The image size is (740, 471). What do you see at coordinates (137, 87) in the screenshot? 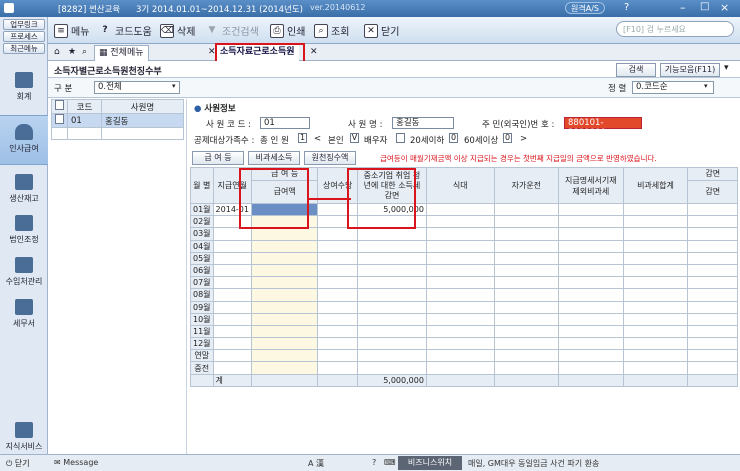
I see `filter-select: 0.전체` at bounding box center [137, 87].